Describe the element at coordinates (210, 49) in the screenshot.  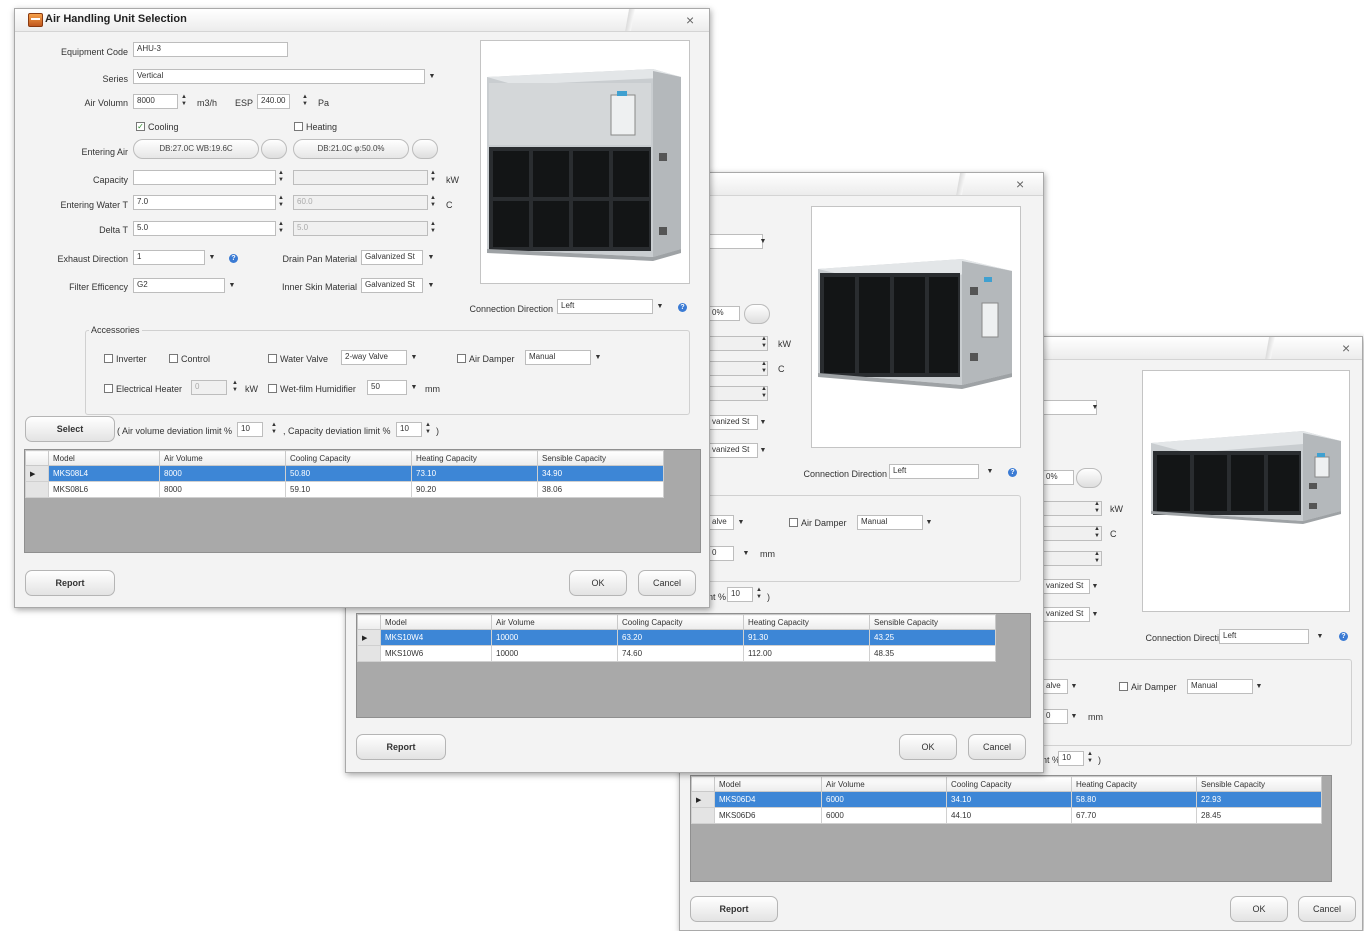
I see `equipment-code-field: AHU-3` at that location.